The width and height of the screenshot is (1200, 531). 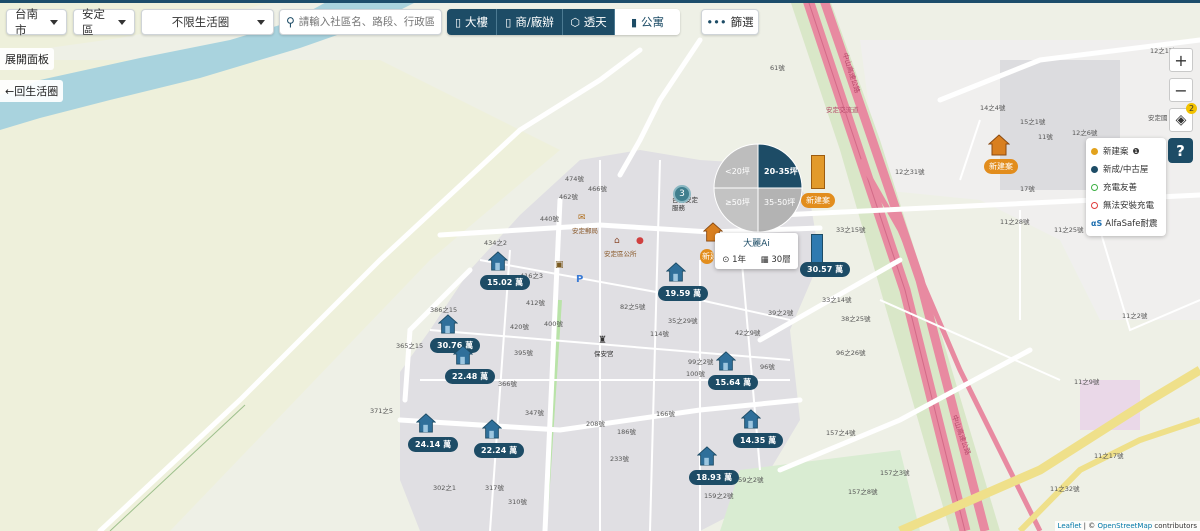 What do you see at coordinates (756, 259) in the screenshot?
I see `popup-details: ⊙ 1年 ▦ 30層` at bounding box center [756, 259].